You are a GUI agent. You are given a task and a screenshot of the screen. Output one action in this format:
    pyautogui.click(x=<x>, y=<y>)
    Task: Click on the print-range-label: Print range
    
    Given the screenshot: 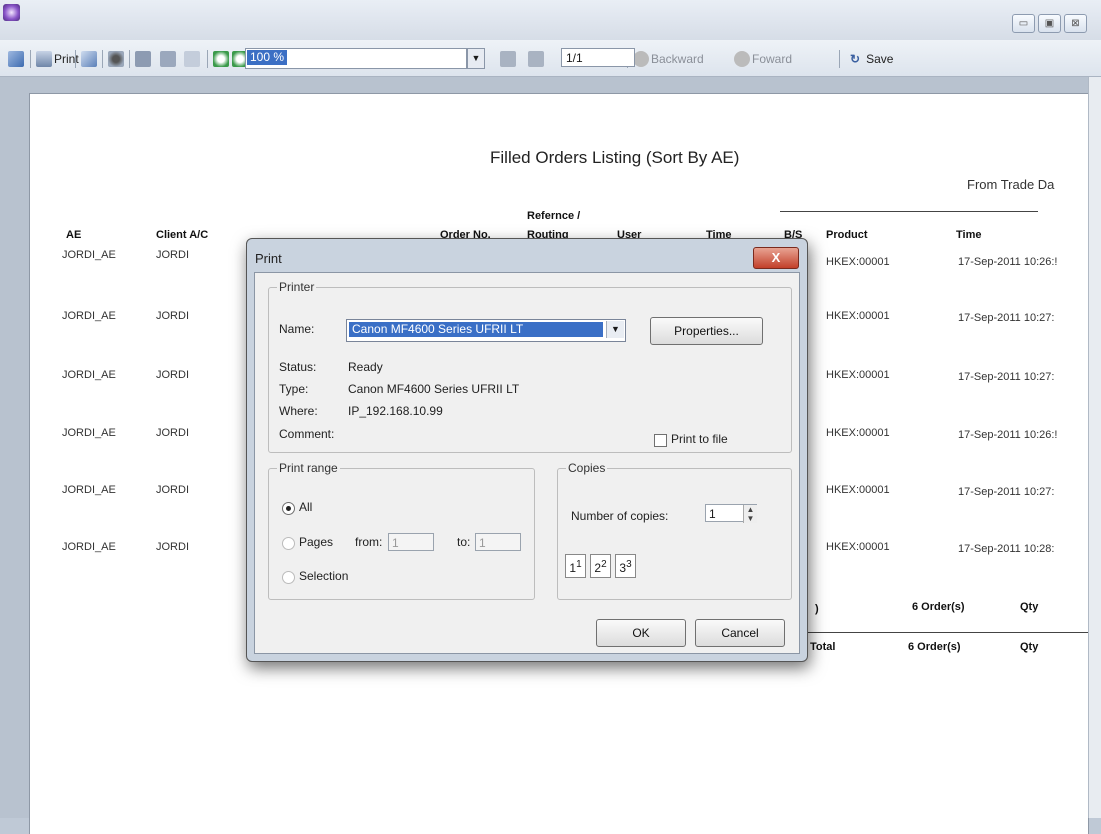 What is the action you would take?
    pyautogui.click(x=308, y=468)
    